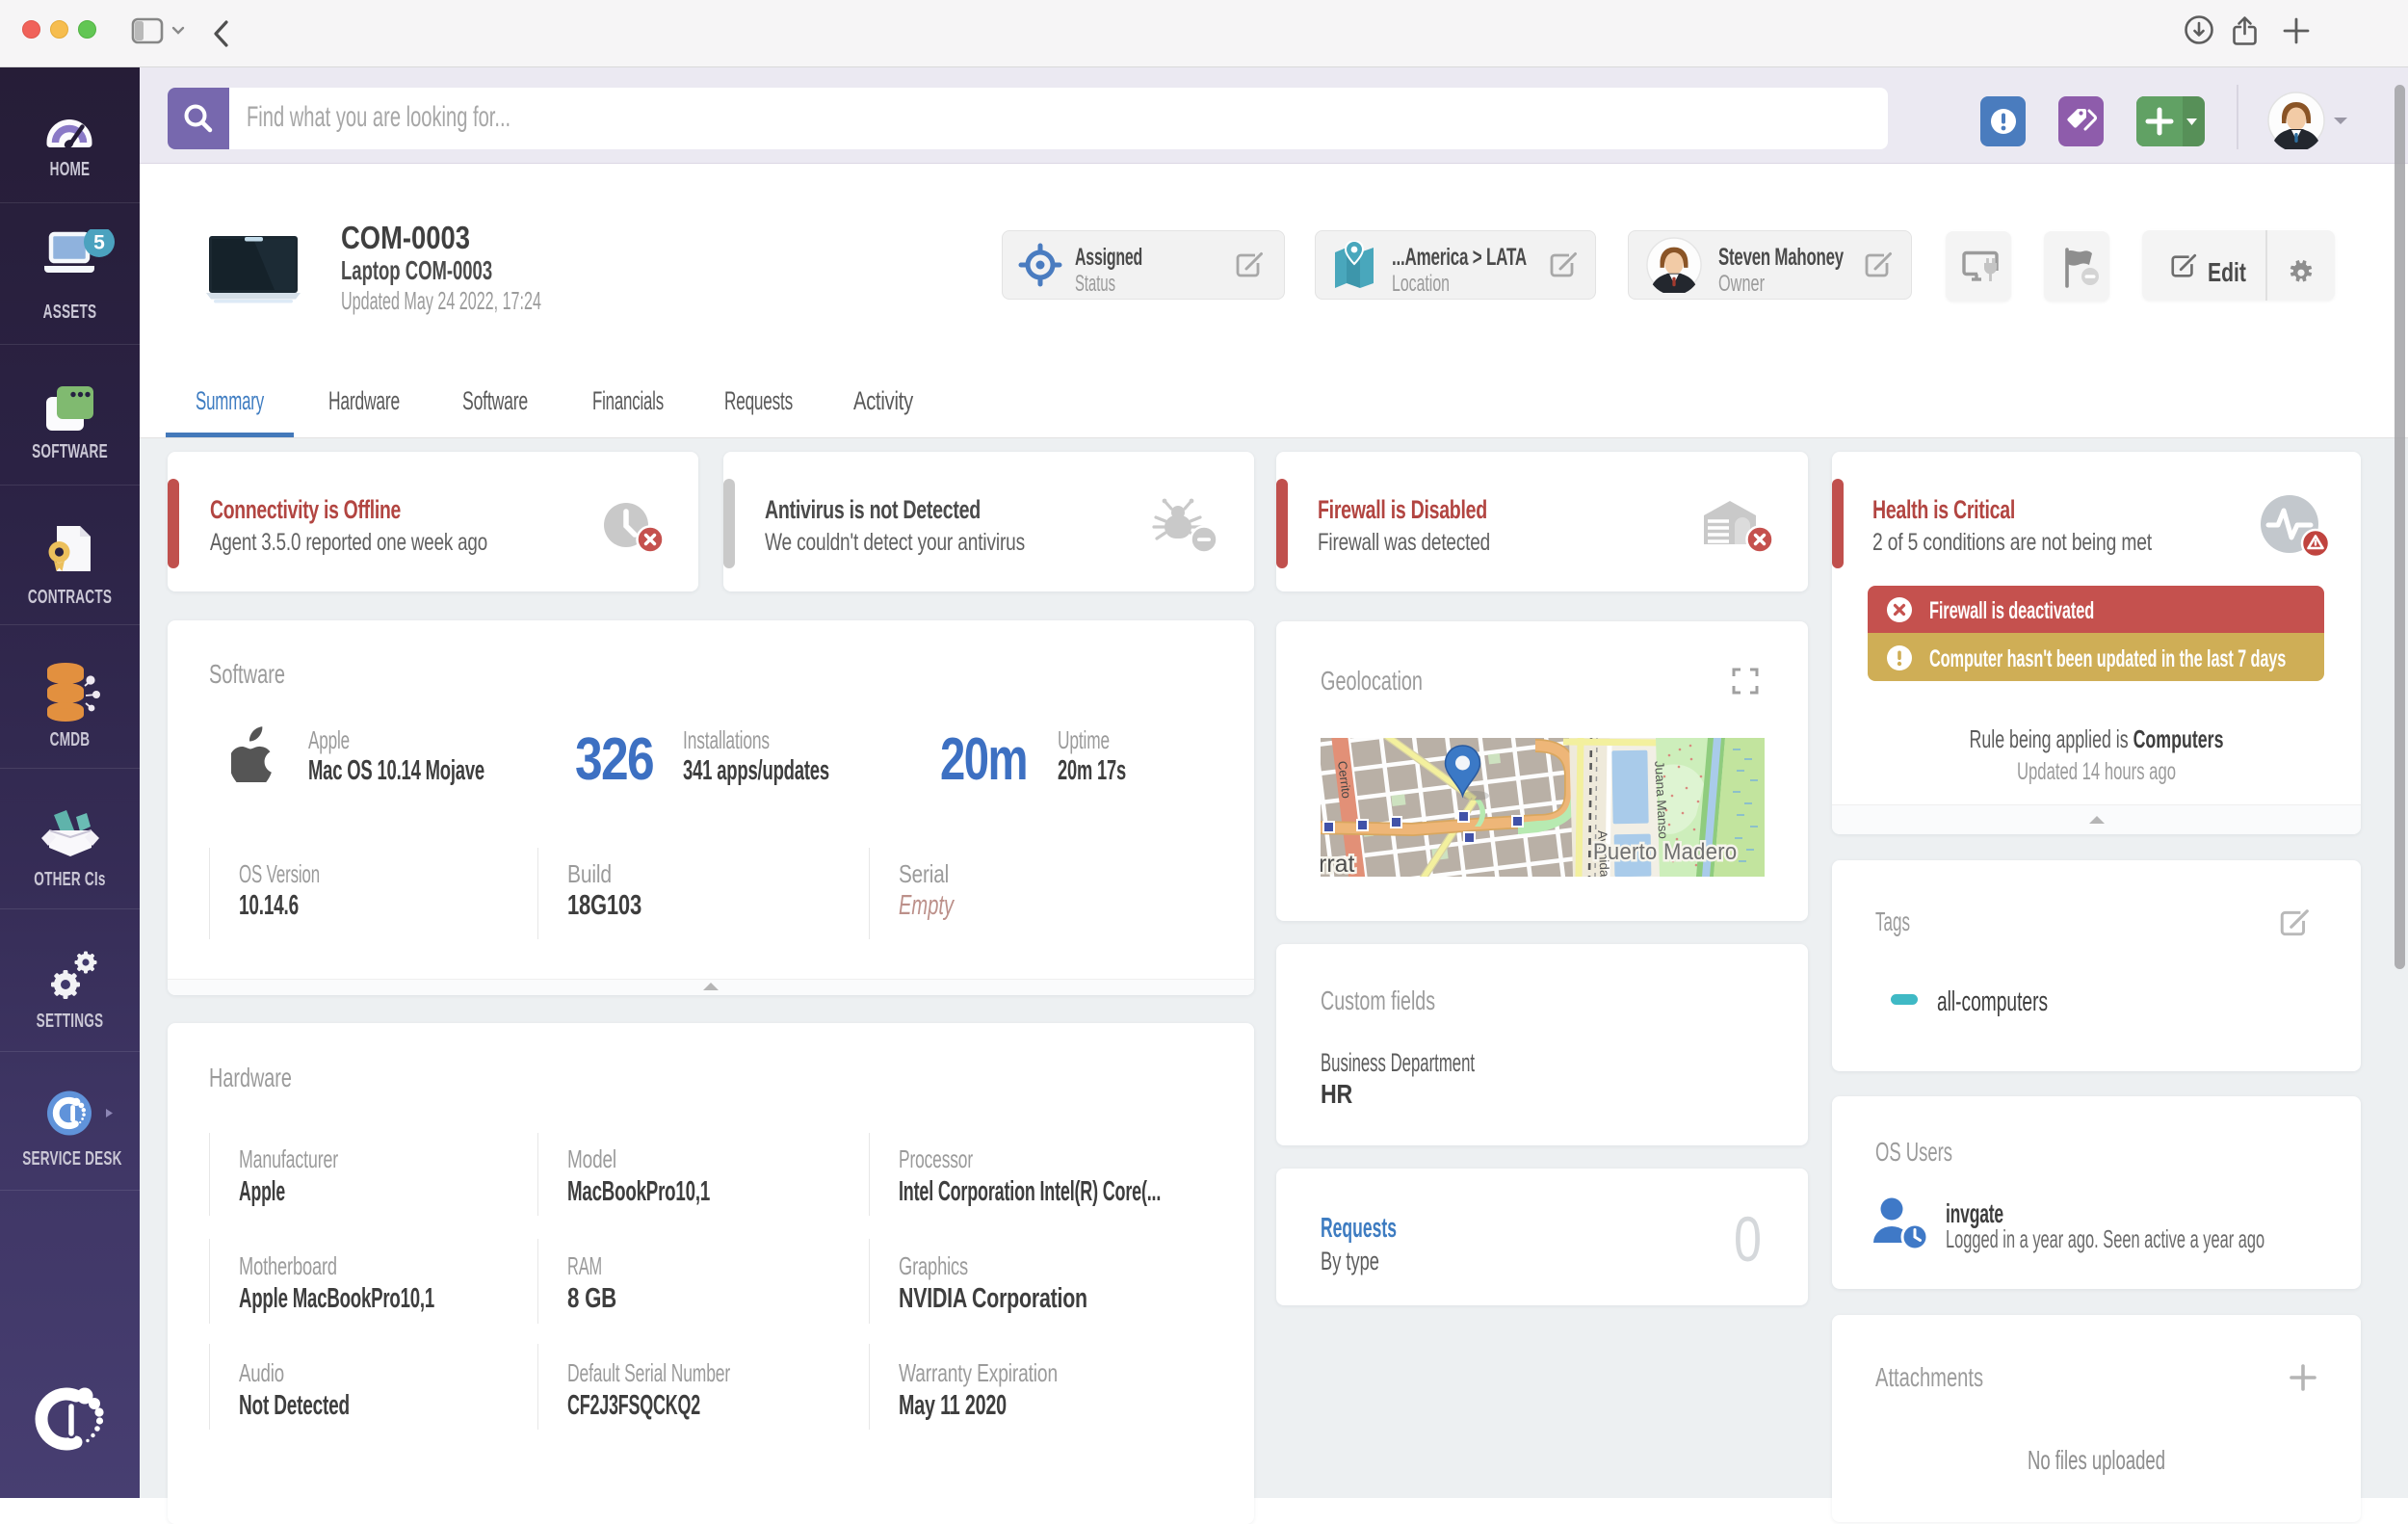  I want to click on svg-text: 5, so click(99, 243).